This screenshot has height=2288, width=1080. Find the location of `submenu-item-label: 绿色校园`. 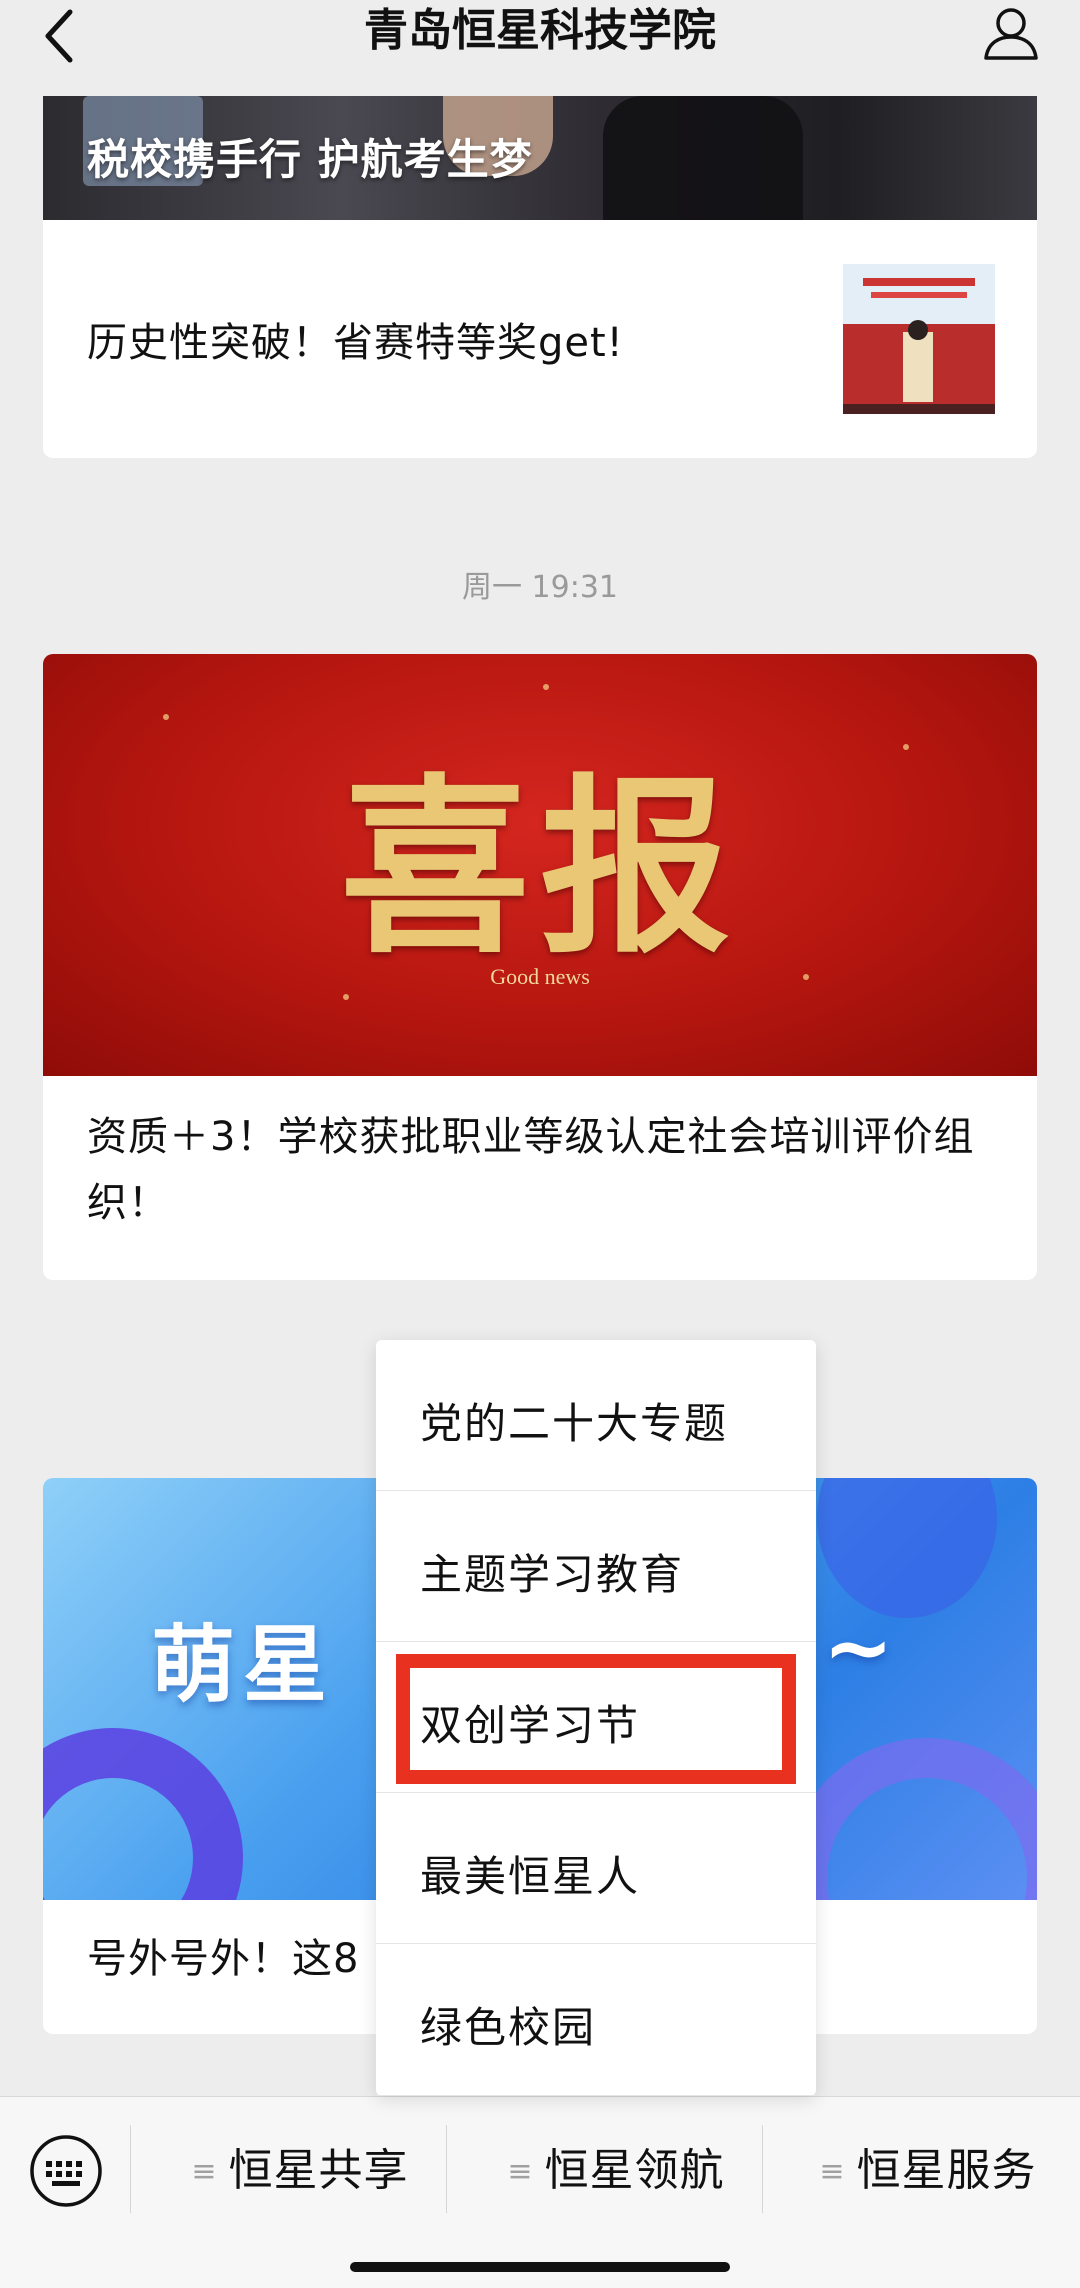

submenu-item-label: 绿色校园 is located at coordinates (508, 2027).